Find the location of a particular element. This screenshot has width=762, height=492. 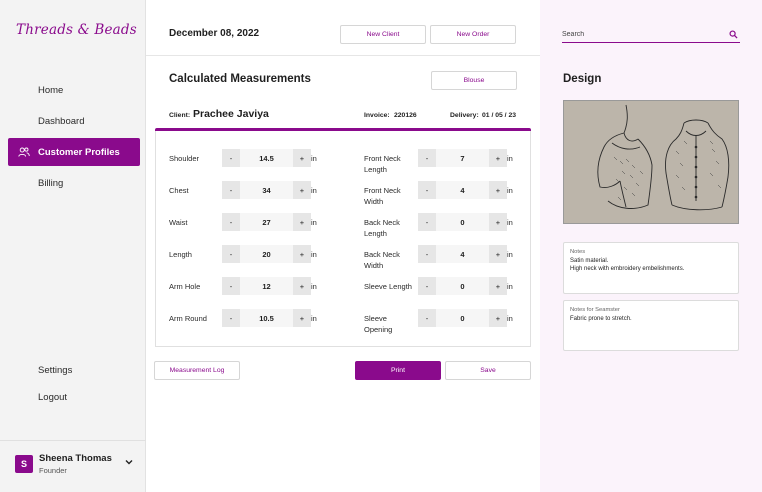

measurement-value: 12 is located at coordinates (266, 286).